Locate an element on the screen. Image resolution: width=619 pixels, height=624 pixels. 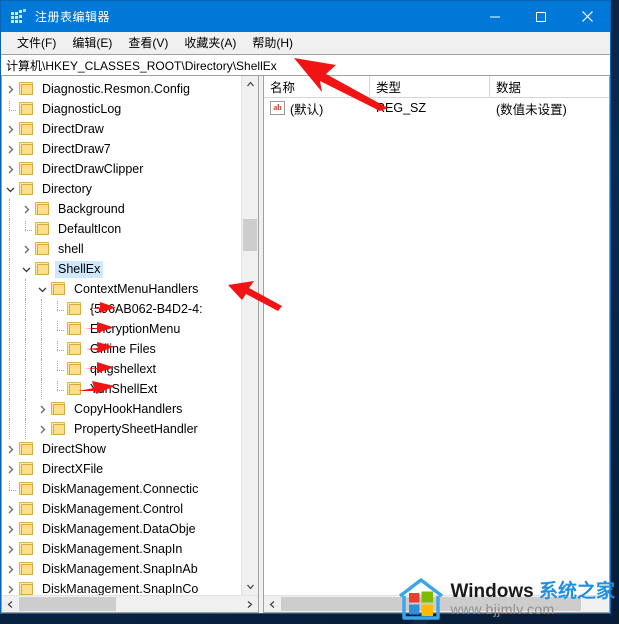
tree-item-label: shell is located at coordinates (71, 248).